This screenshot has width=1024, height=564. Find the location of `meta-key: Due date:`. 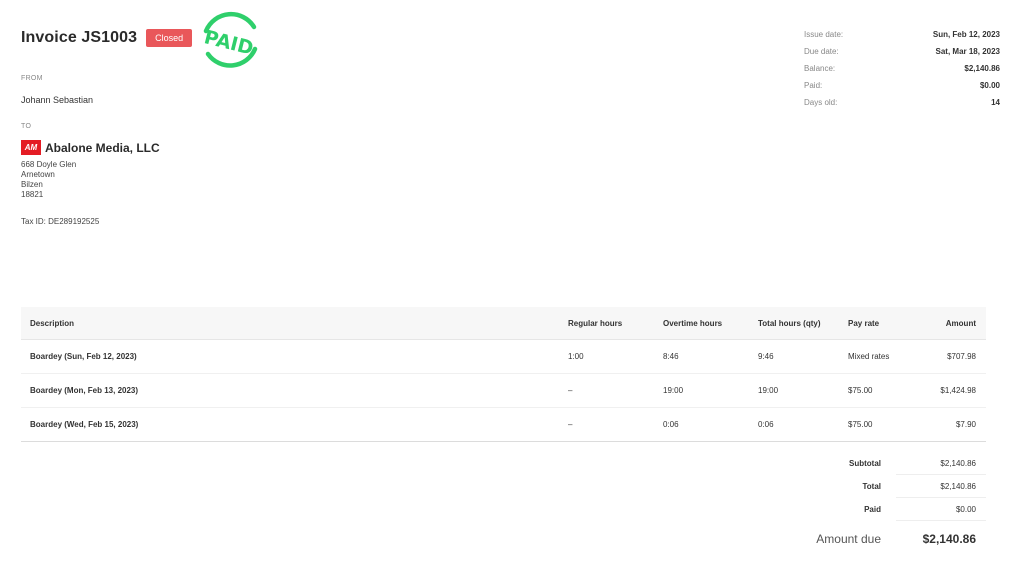

meta-key: Due date: is located at coordinates (821, 51).